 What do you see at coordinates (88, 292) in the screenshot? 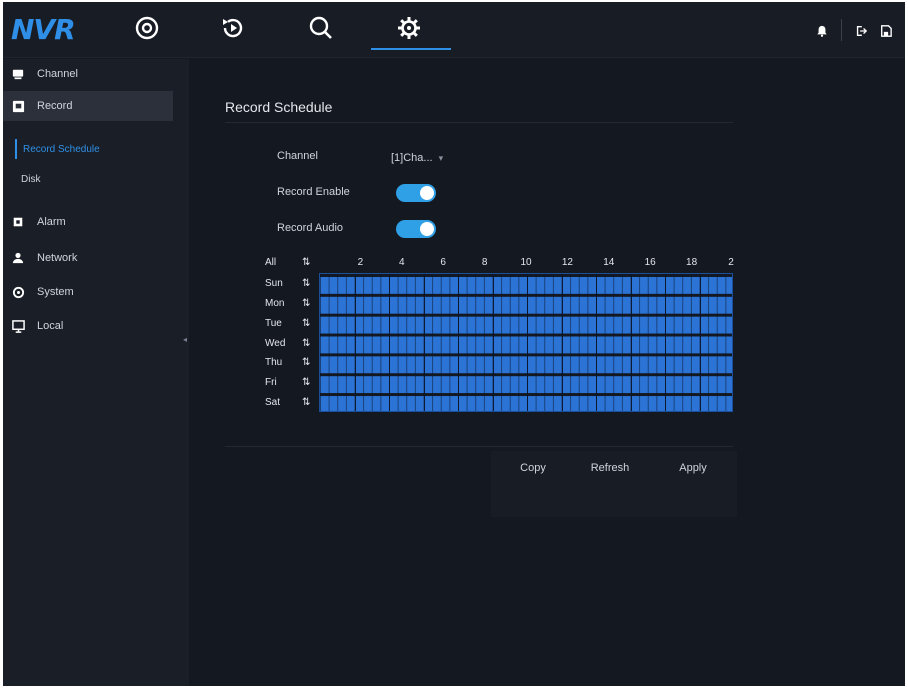
I see `sidebar-item-system: System` at bounding box center [88, 292].